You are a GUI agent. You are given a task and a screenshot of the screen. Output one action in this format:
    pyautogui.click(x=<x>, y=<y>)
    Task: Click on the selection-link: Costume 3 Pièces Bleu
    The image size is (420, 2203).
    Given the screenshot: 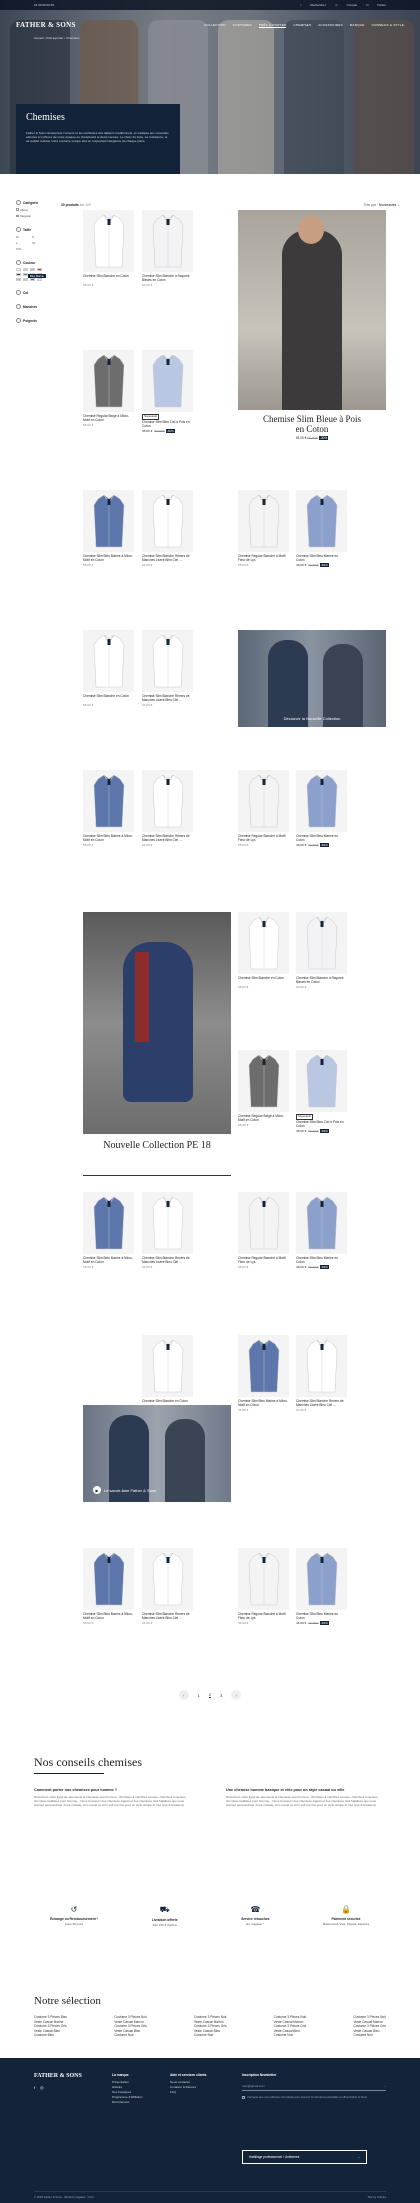 What is the action you would take?
    pyautogui.click(x=50, y=2017)
    